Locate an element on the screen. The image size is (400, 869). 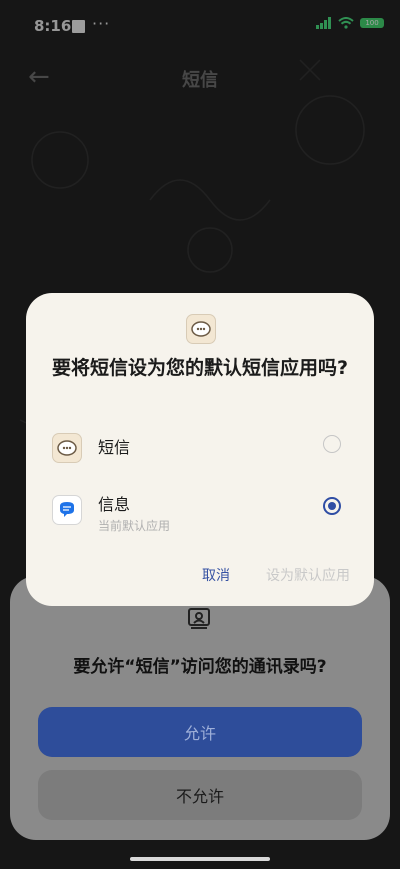
allow-button: 允许 is located at coordinates (200, 732).